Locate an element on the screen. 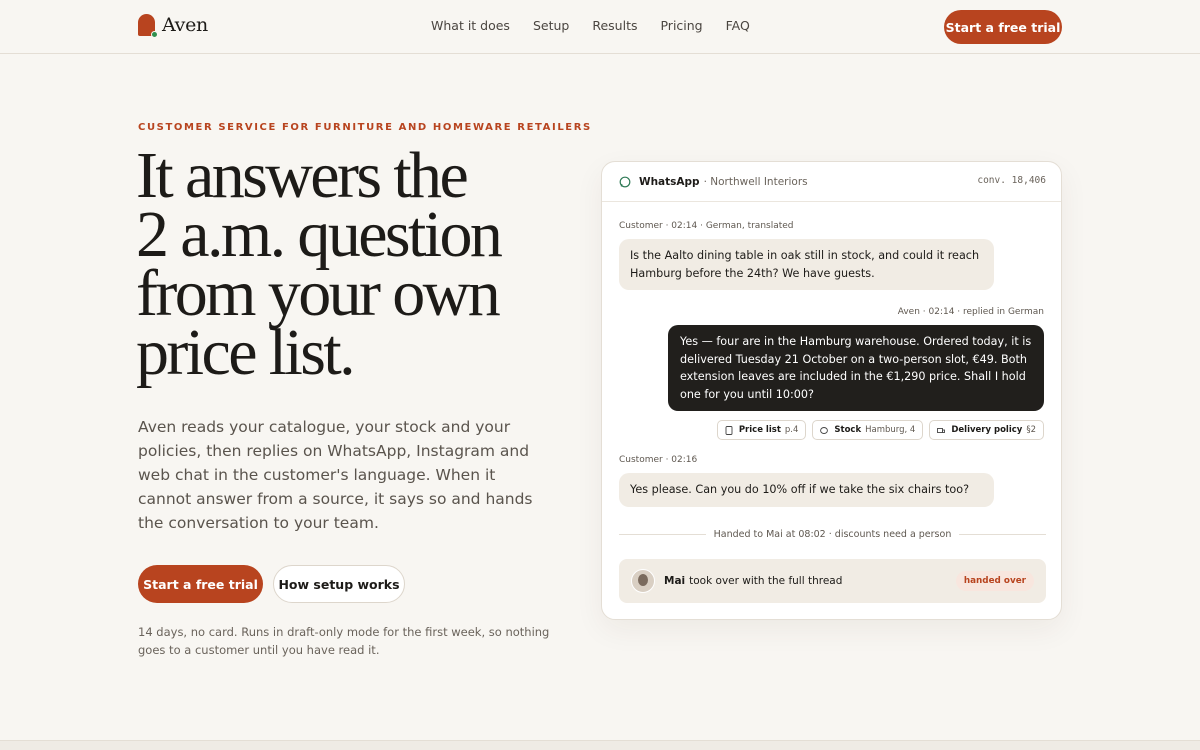 The height and width of the screenshot is (750, 1200). source-chip-delivery-policy: Delivery policy §2 is located at coordinates (986, 430).